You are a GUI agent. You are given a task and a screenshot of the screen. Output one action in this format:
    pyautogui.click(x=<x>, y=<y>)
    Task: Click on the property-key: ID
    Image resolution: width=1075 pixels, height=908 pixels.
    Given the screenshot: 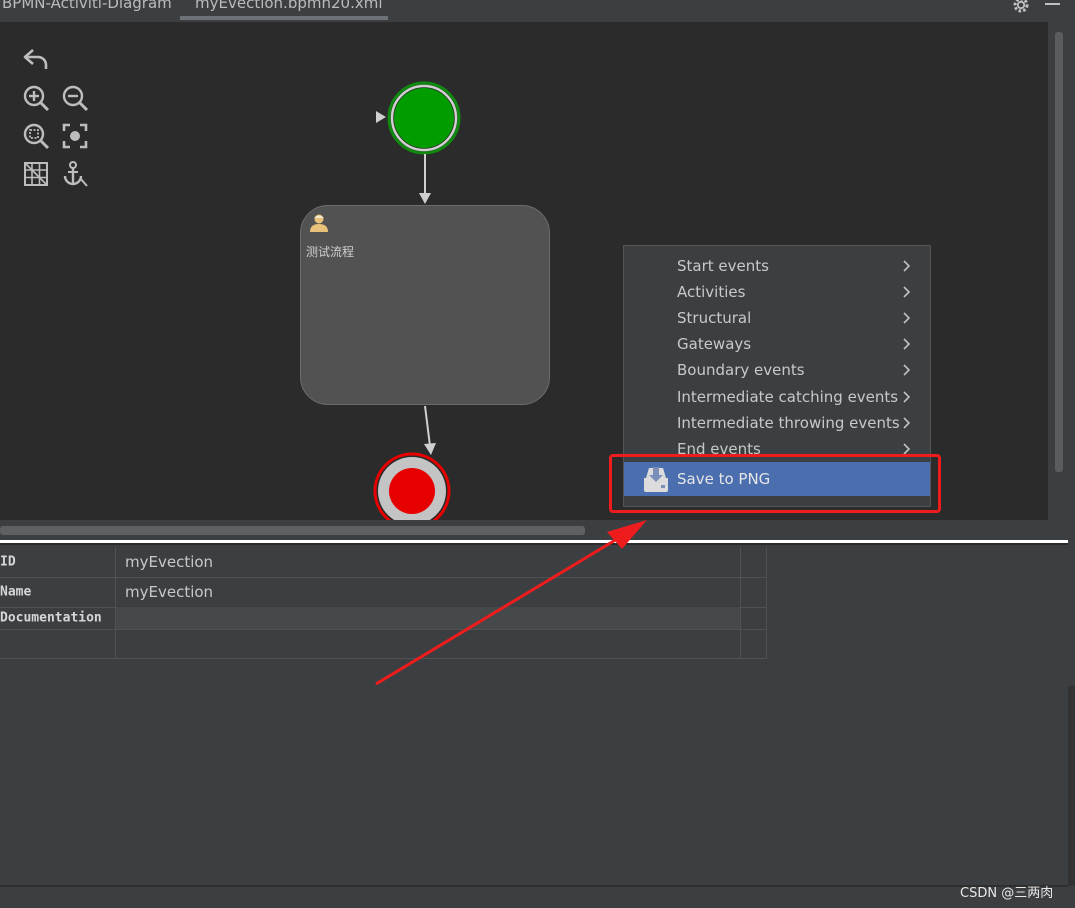 What is the action you would take?
    pyautogui.click(x=58, y=562)
    